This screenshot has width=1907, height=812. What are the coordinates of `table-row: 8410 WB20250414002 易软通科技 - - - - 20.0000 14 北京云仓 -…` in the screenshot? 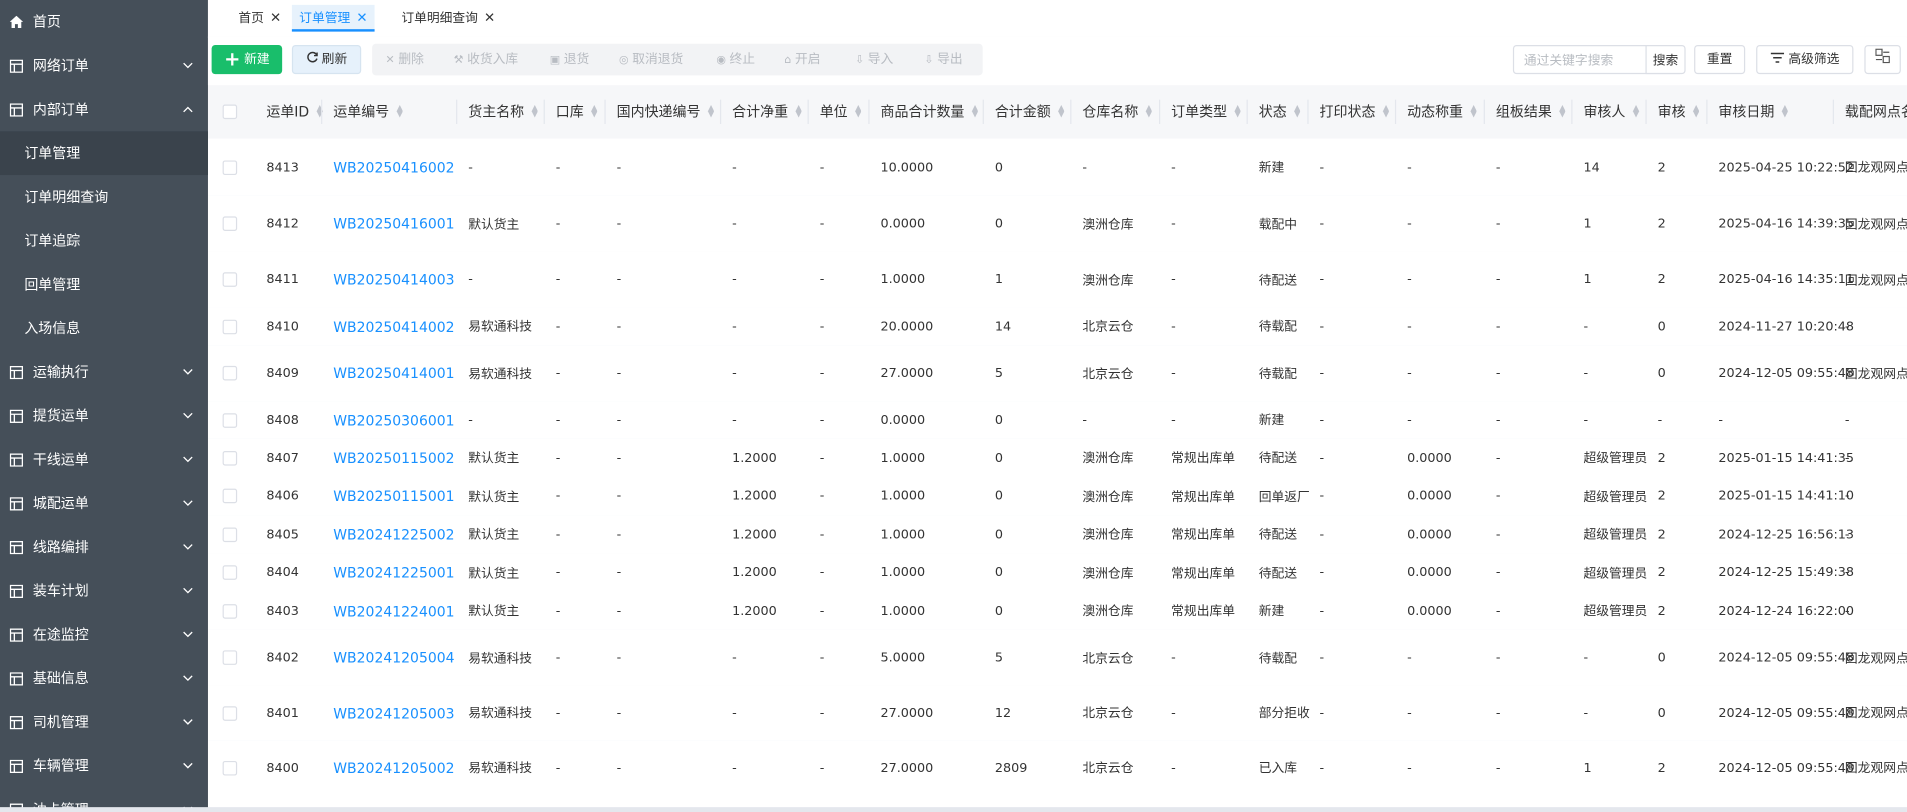 It's located at (1057, 327).